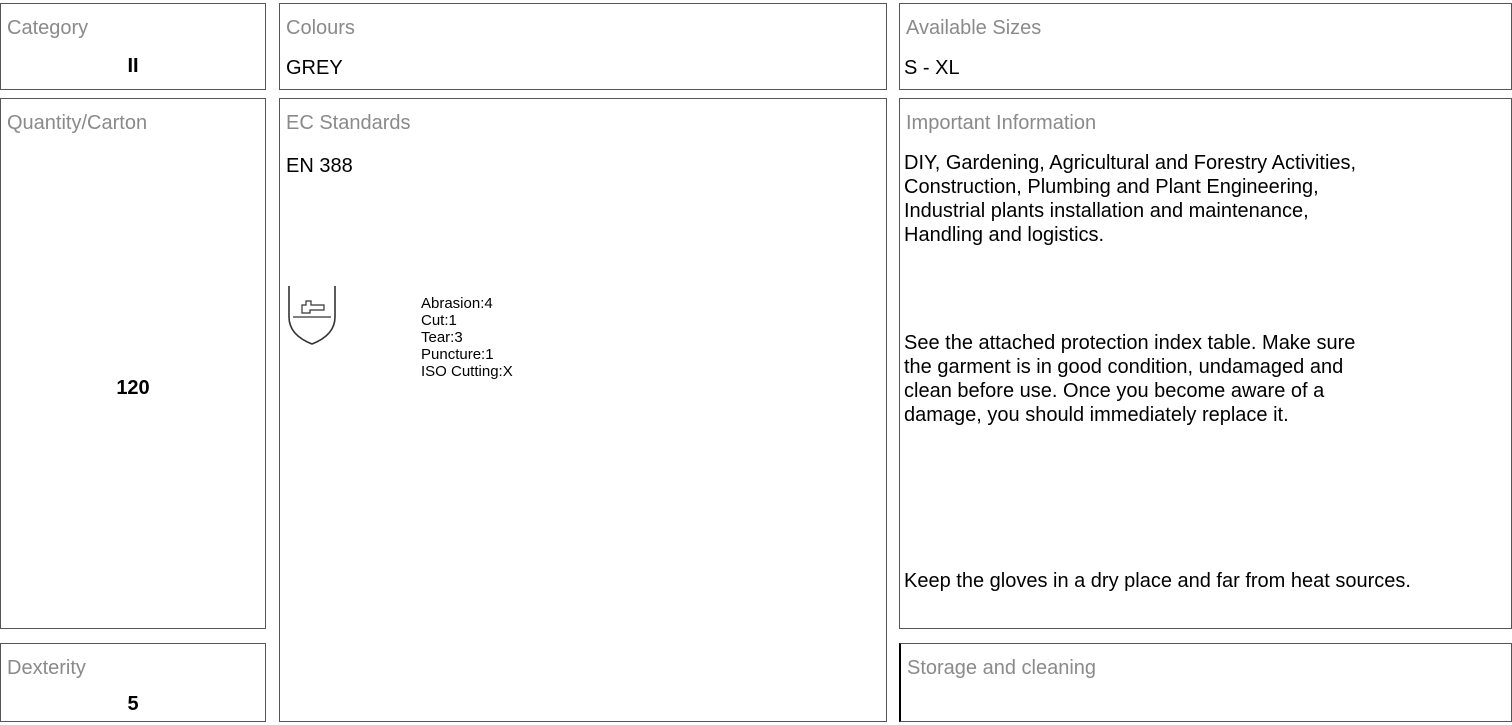 The image size is (1512, 725). Describe the element at coordinates (133, 363) in the screenshot. I see `quantity-cell: Quantity/Carton 120` at that location.